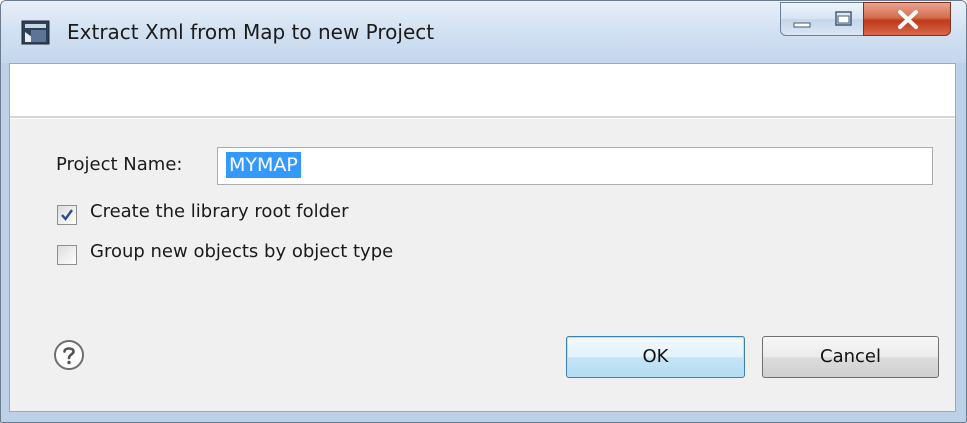 Image resolution: width=967 pixels, height=423 pixels. What do you see at coordinates (263, 165) in the screenshot?
I see `project-name-value: MYMAP` at bounding box center [263, 165].